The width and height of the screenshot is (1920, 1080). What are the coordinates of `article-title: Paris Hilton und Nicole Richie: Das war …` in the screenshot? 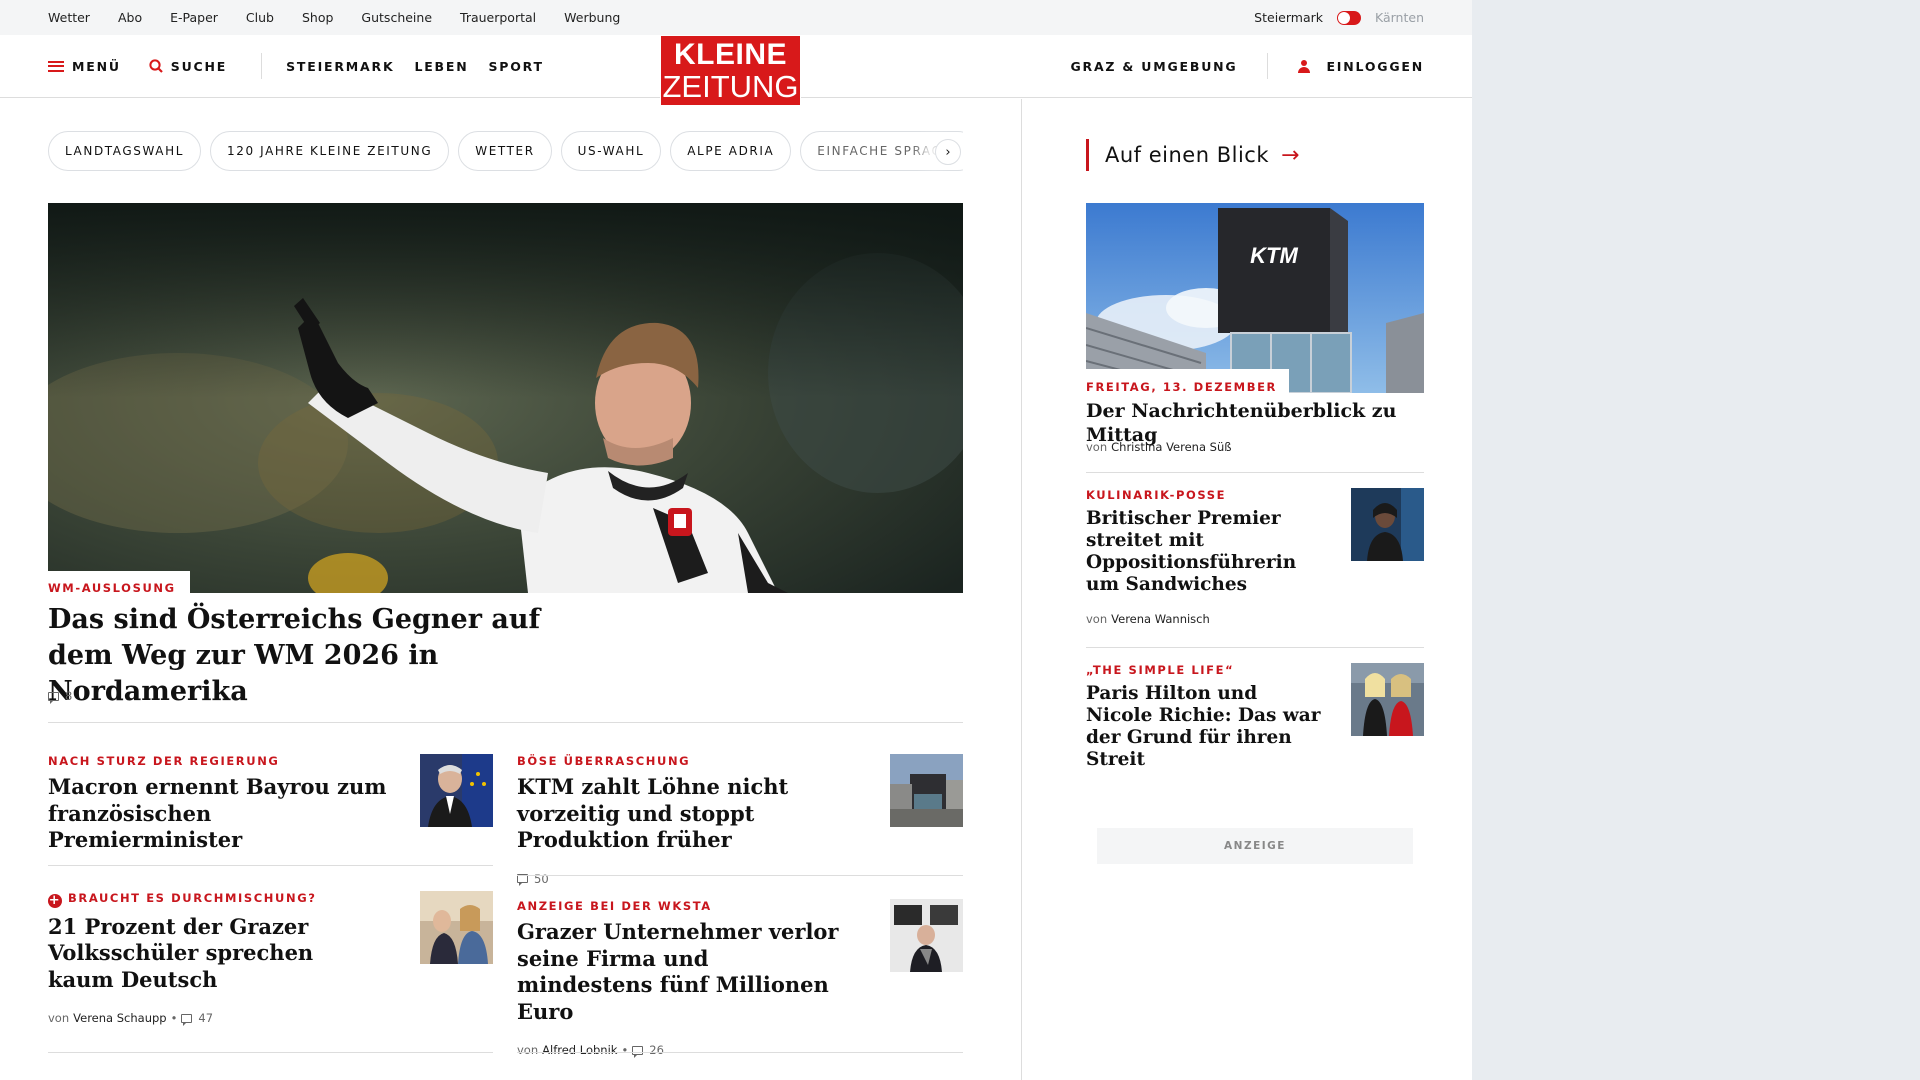 It's located at (1203, 726).